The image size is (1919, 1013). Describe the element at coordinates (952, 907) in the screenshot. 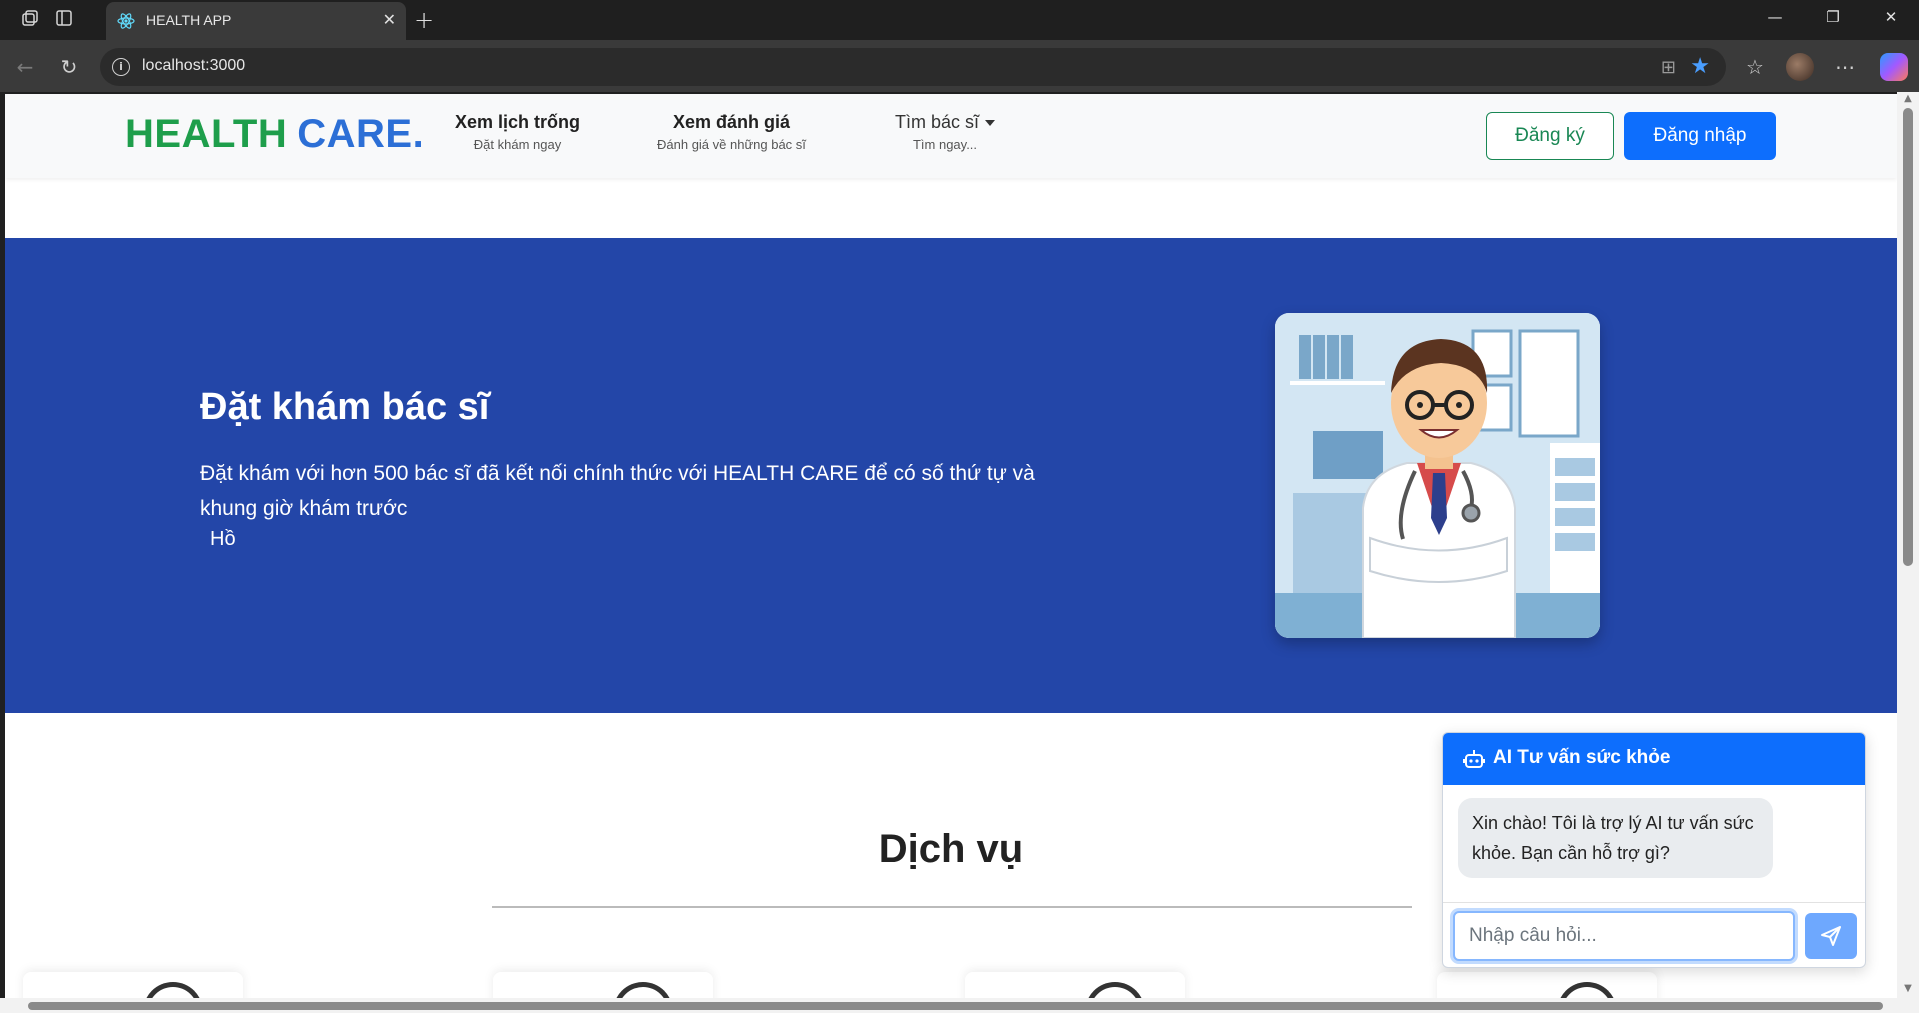

I see `services-divider` at that location.